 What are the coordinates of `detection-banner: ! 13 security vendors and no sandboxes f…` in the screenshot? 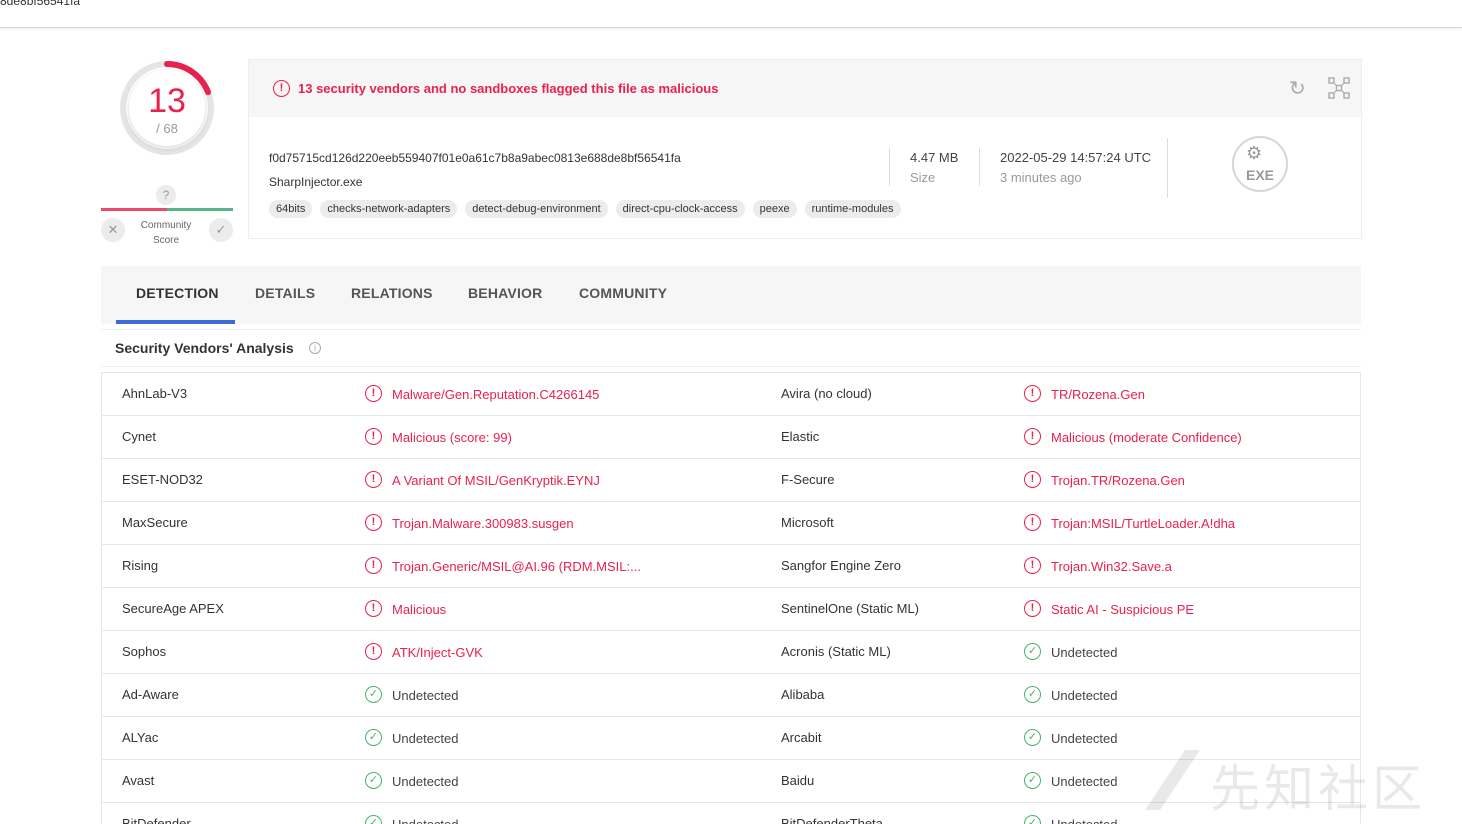 It's located at (805, 88).